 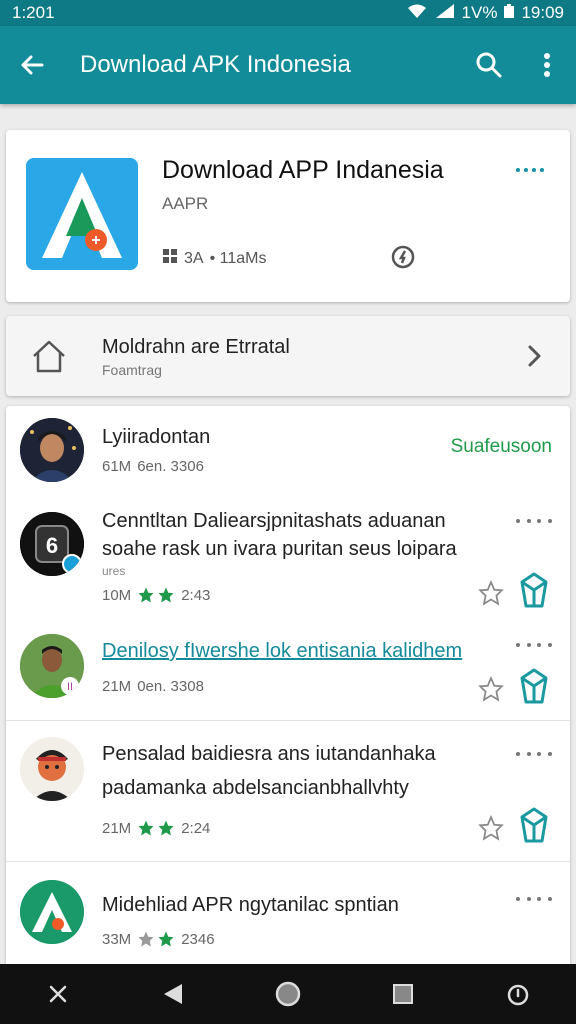 I want to click on install-row-title: Moldrahn are Etrratal, so click(x=196, y=347).